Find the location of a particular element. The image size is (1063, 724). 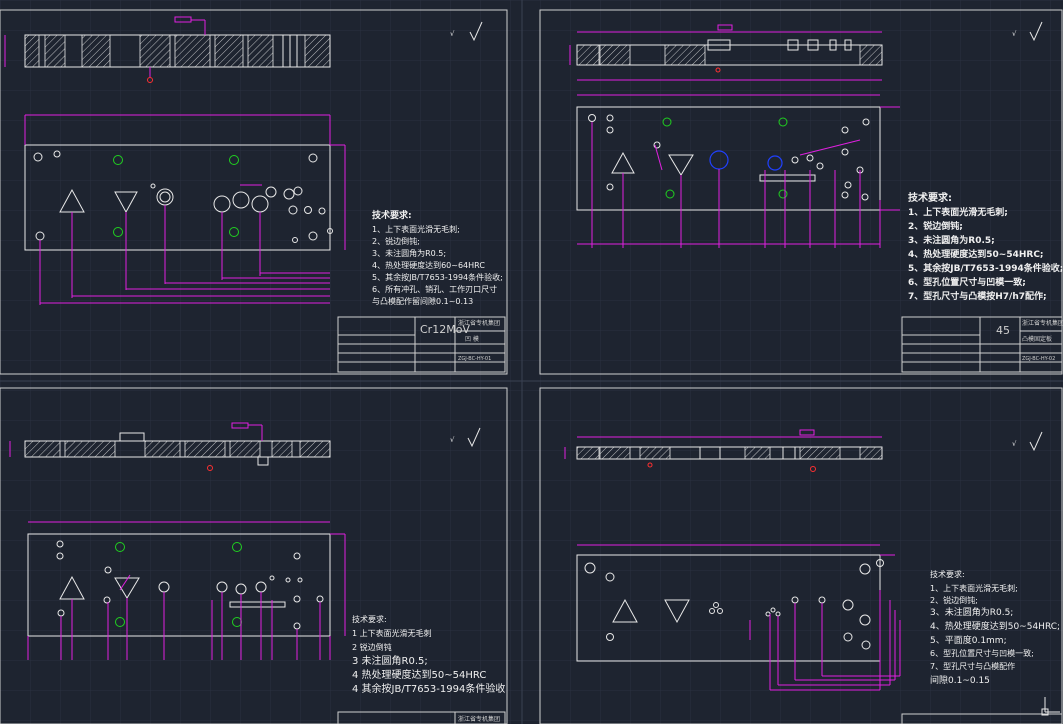

note-line: 1 上下表面光滑无毛刺 is located at coordinates (392, 633).